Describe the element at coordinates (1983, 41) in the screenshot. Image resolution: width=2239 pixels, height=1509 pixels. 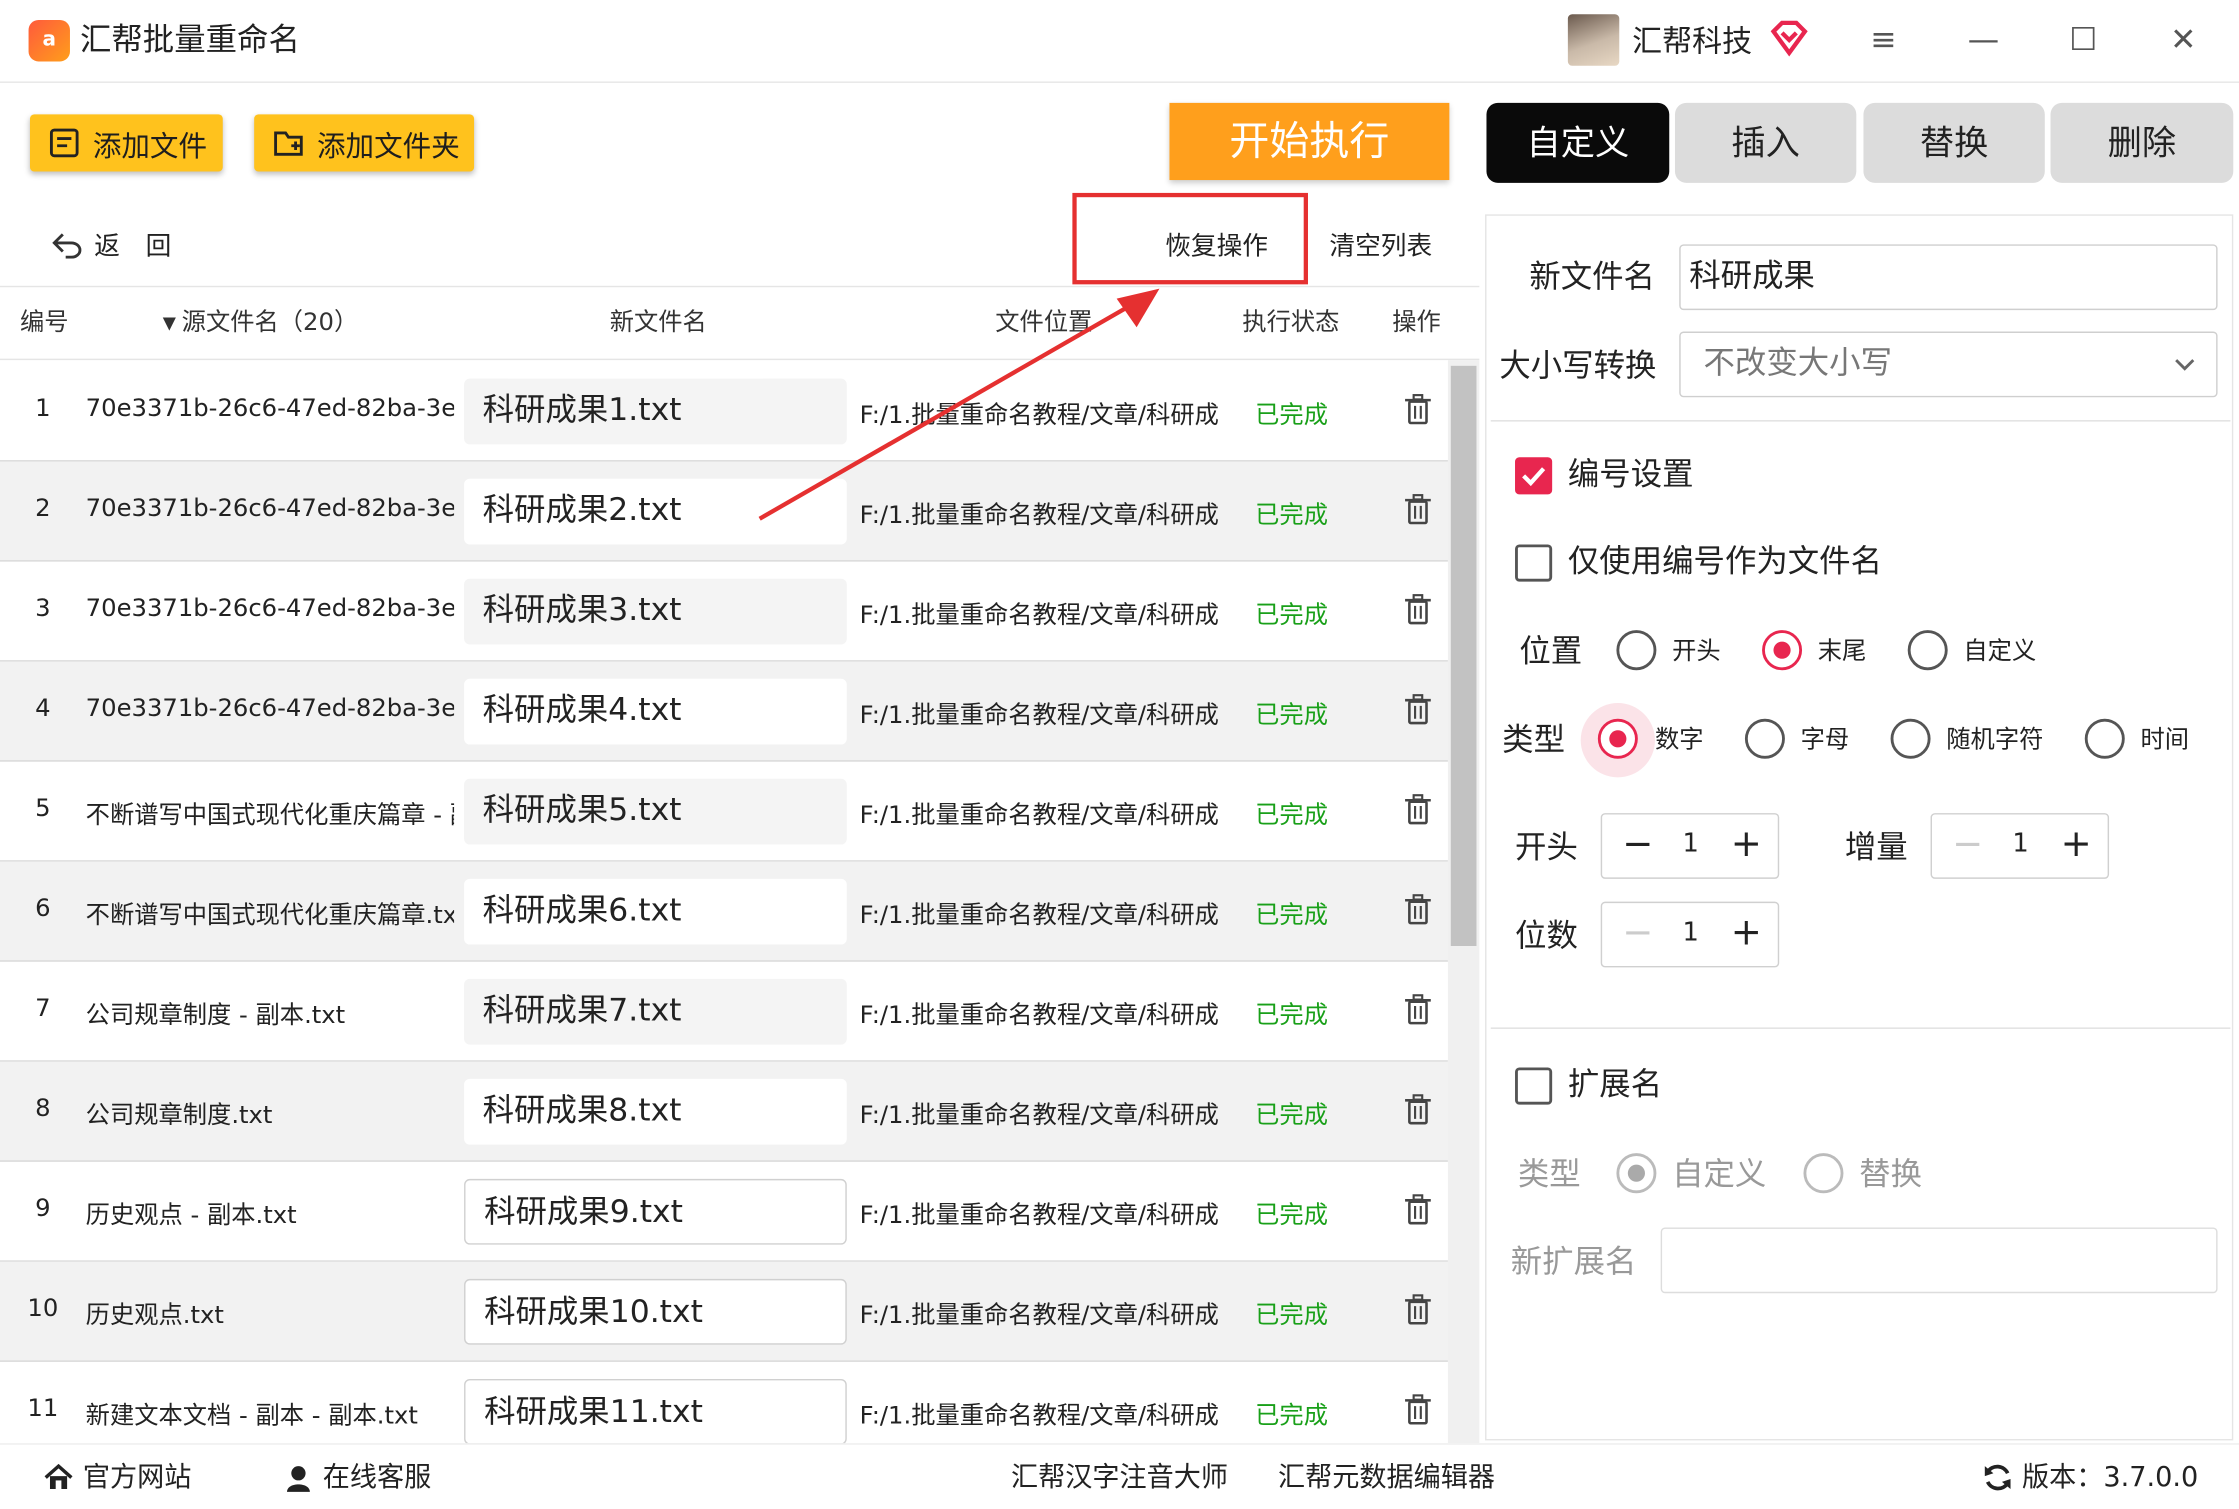
I see `minimize-icon: —` at that location.